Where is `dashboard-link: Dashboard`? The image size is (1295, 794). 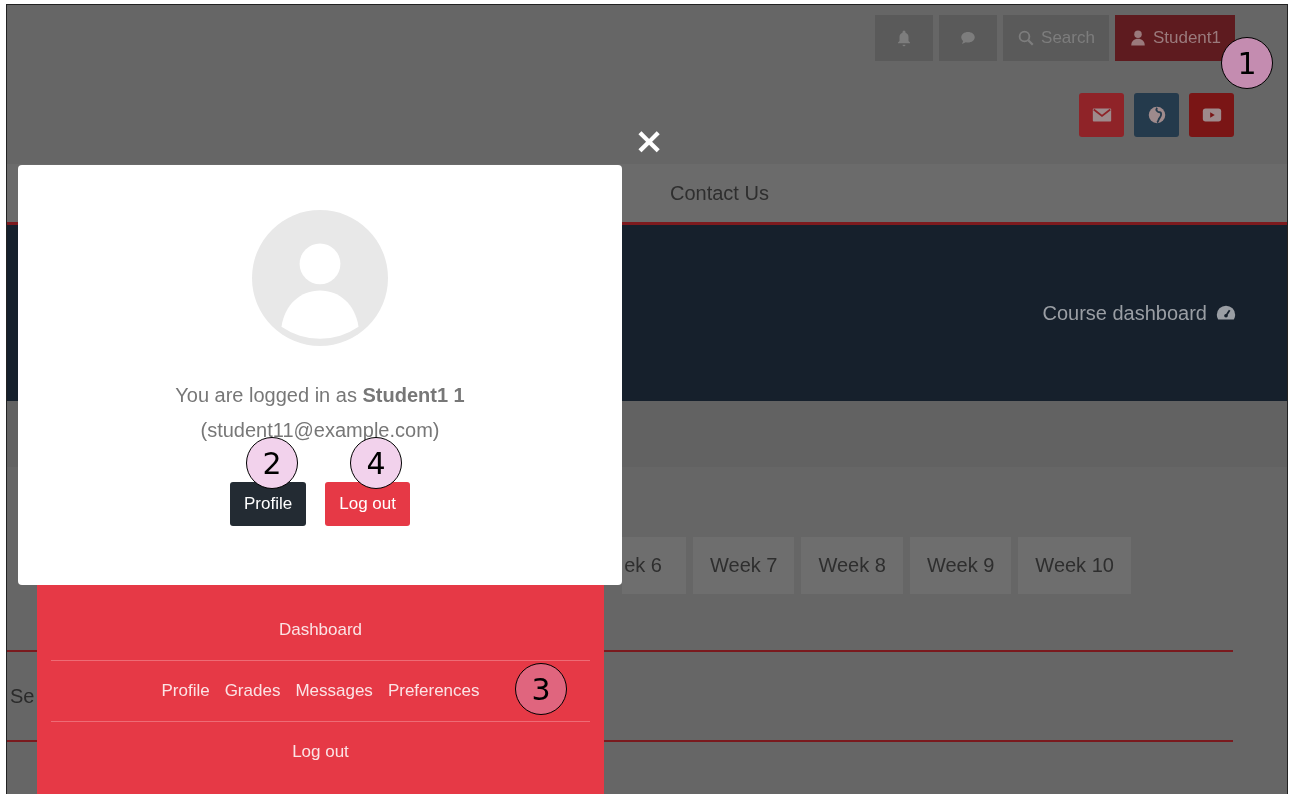 dashboard-link: Dashboard is located at coordinates (320, 630).